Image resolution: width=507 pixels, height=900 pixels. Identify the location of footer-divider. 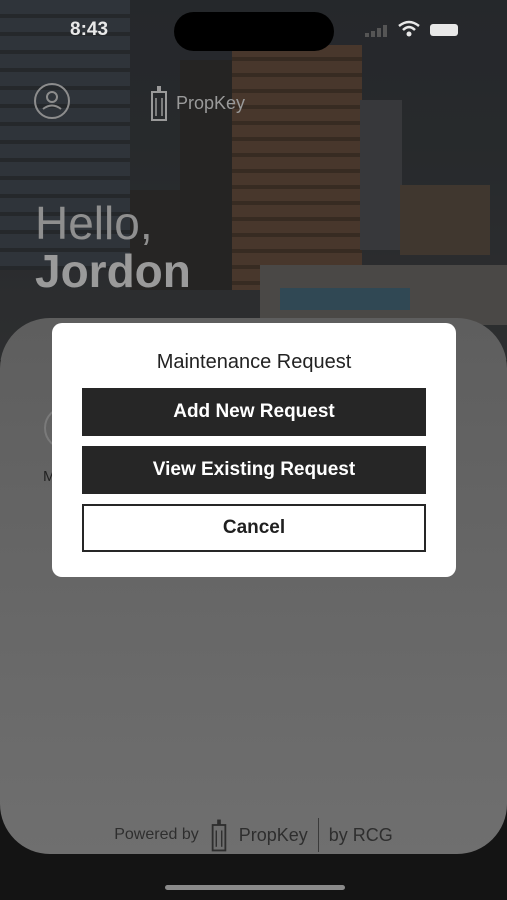
(318, 835).